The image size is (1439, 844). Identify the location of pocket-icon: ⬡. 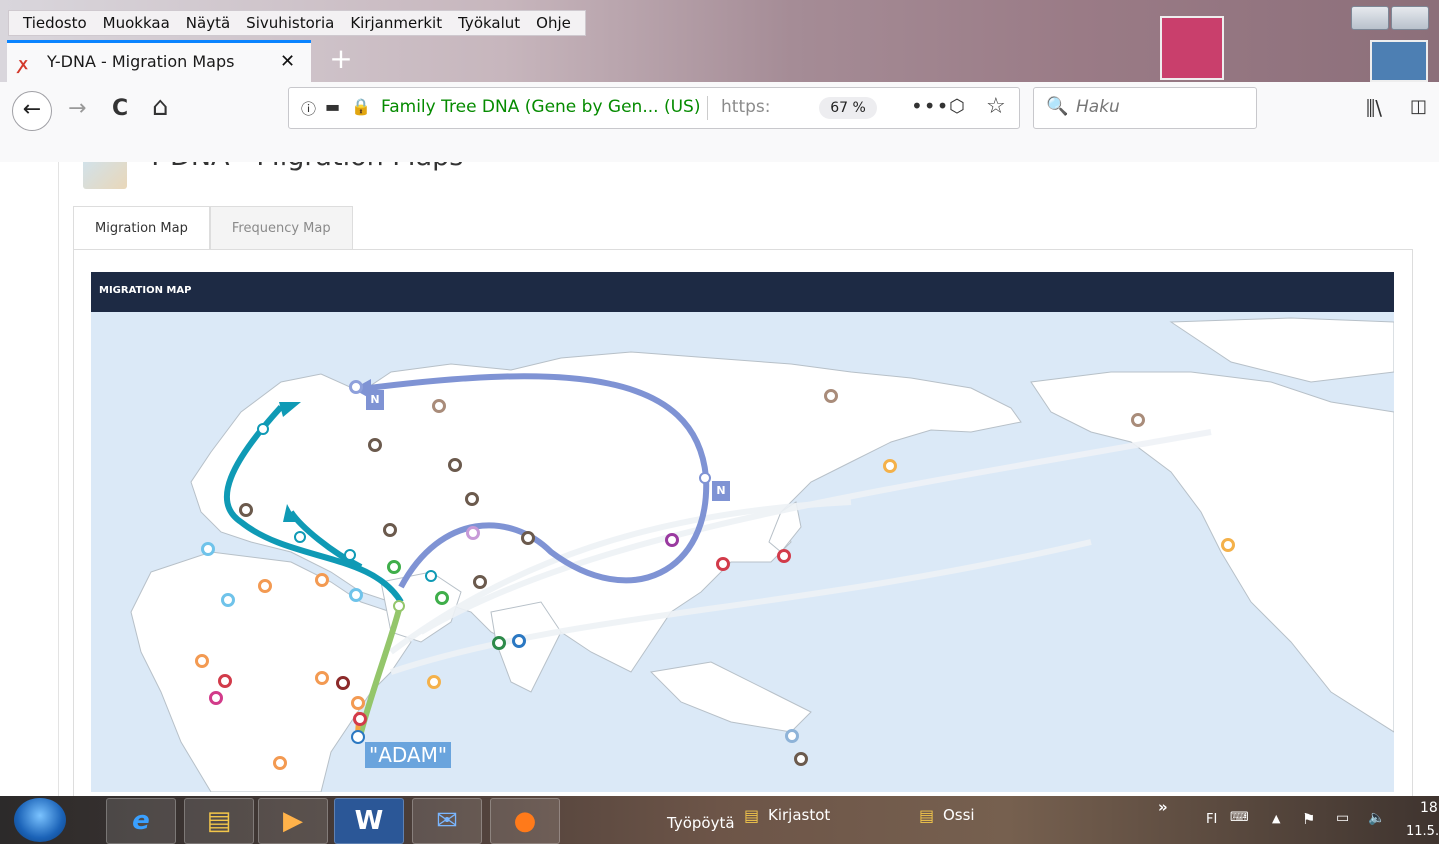
(957, 106).